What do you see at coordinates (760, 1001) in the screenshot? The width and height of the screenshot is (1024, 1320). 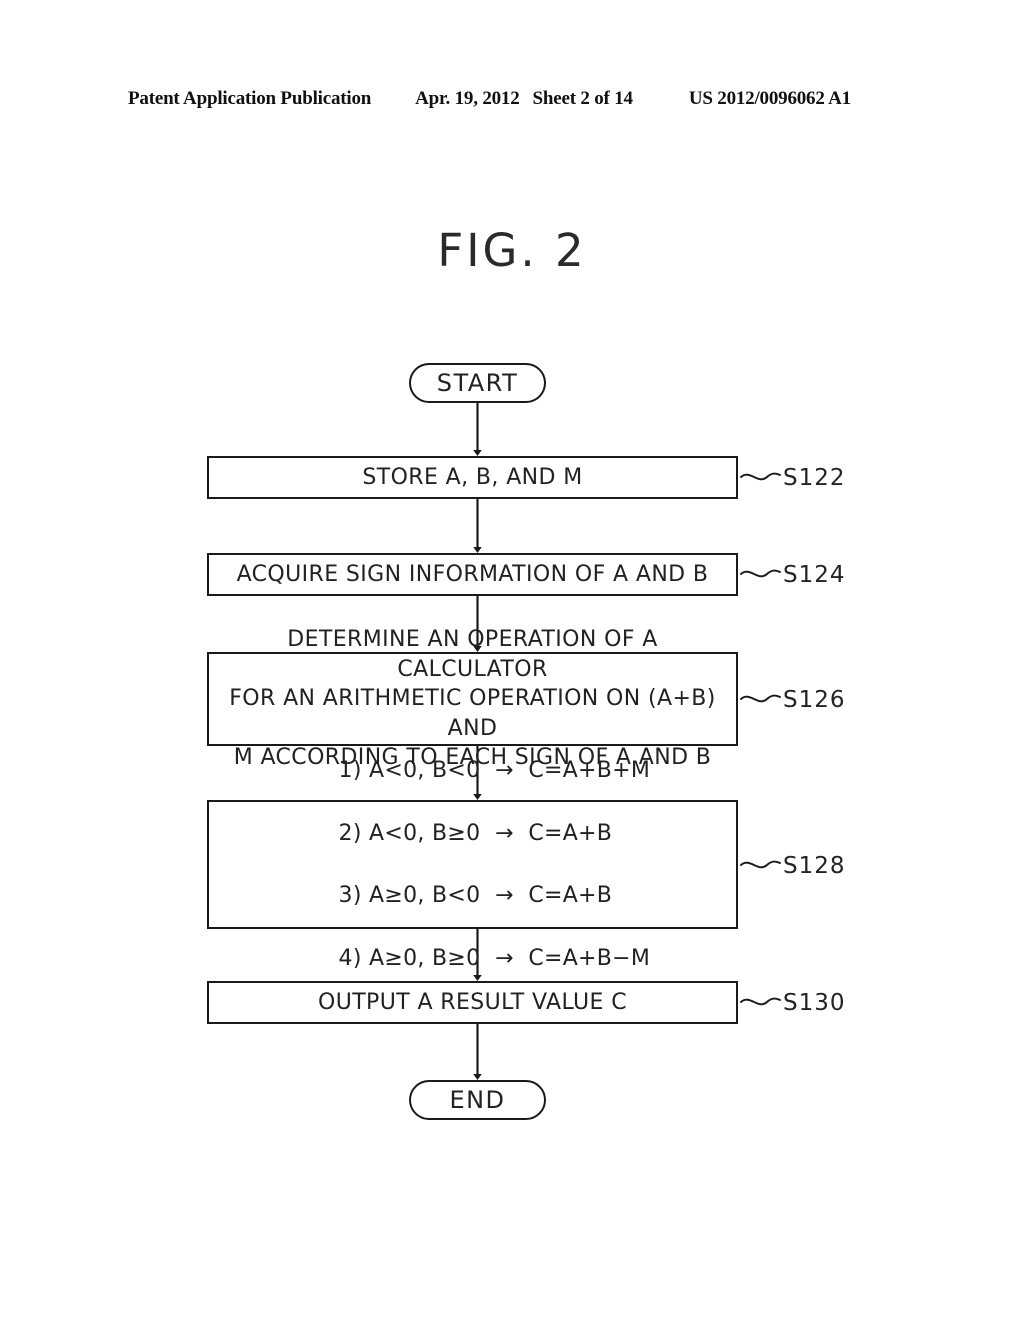 I see `leader-line-s130` at bounding box center [760, 1001].